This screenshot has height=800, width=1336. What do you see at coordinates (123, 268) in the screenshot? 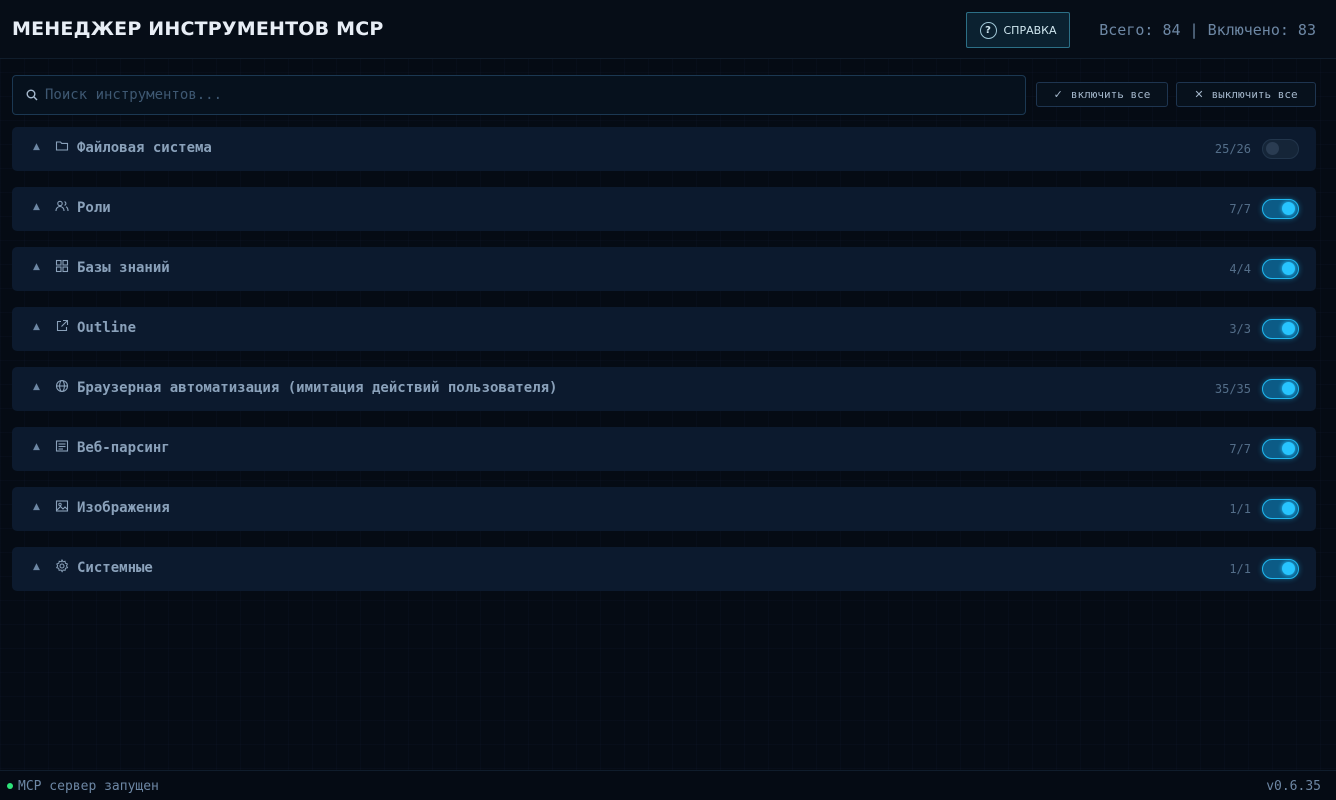
I see `category-label: Базы знаний` at bounding box center [123, 268].